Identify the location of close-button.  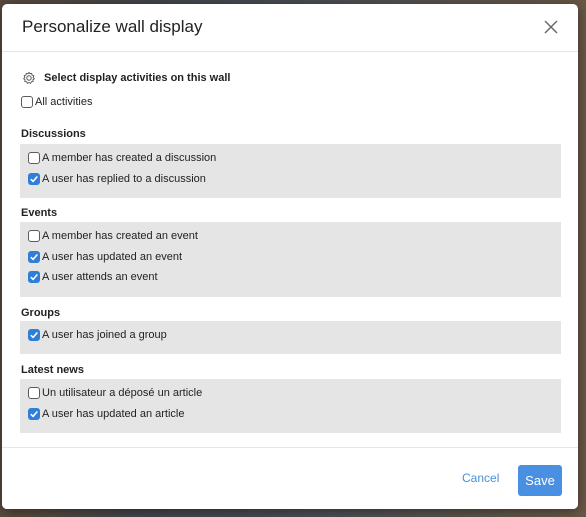
(551, 27).